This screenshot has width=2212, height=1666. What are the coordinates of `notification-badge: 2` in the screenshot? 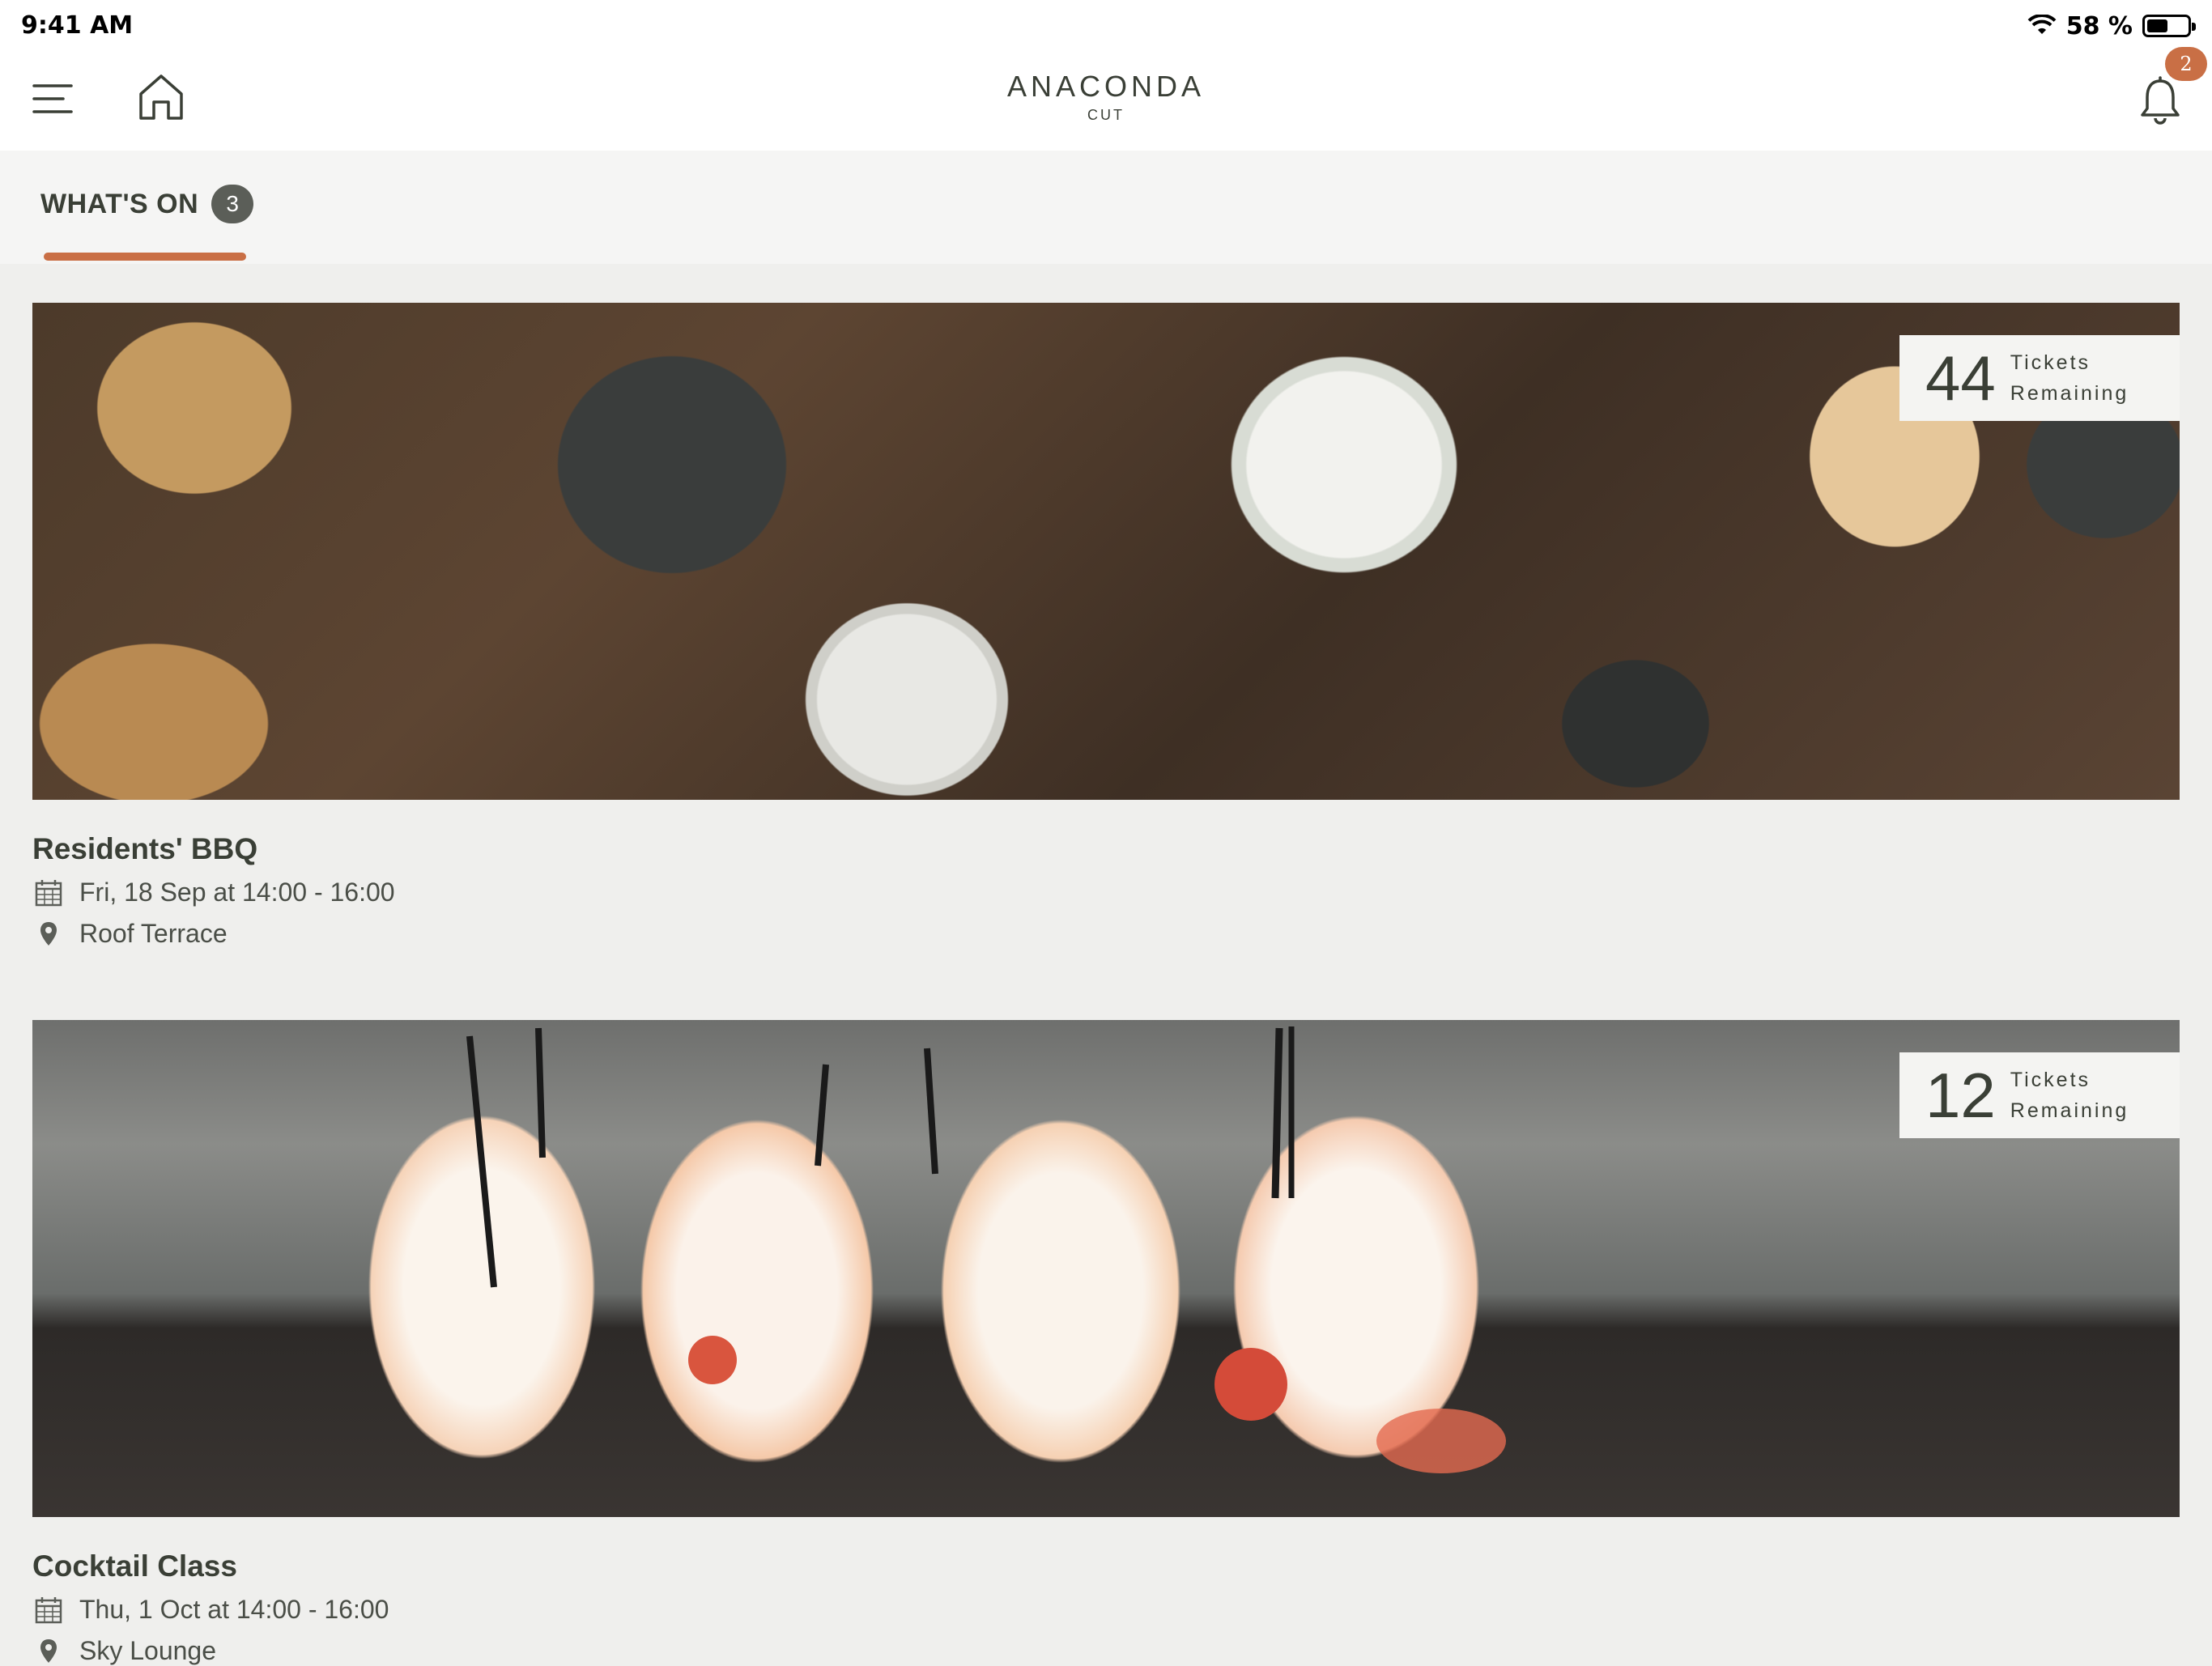 It's located at (2186, 64).